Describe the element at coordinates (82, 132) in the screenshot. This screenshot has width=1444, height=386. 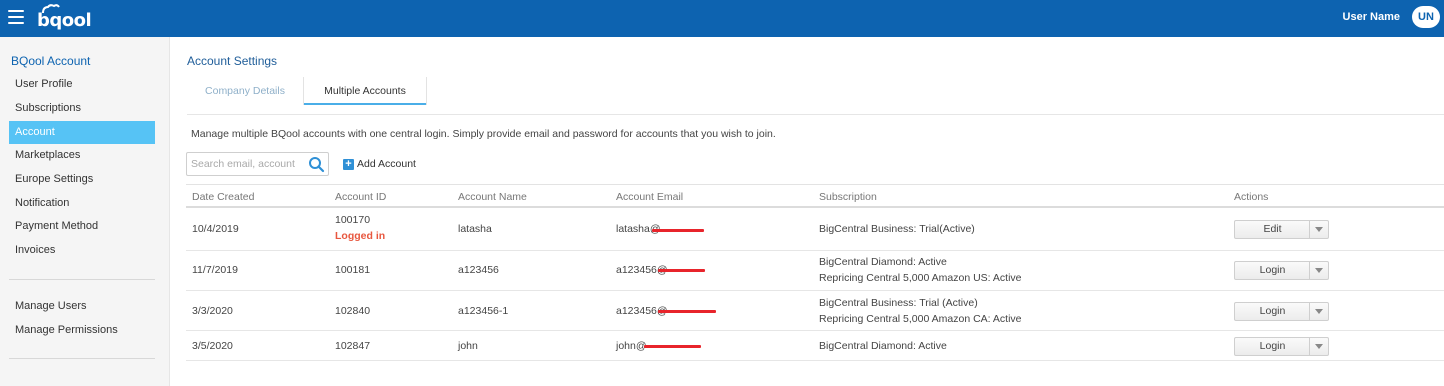
I see `sidebar-item-account: Account` at that location.